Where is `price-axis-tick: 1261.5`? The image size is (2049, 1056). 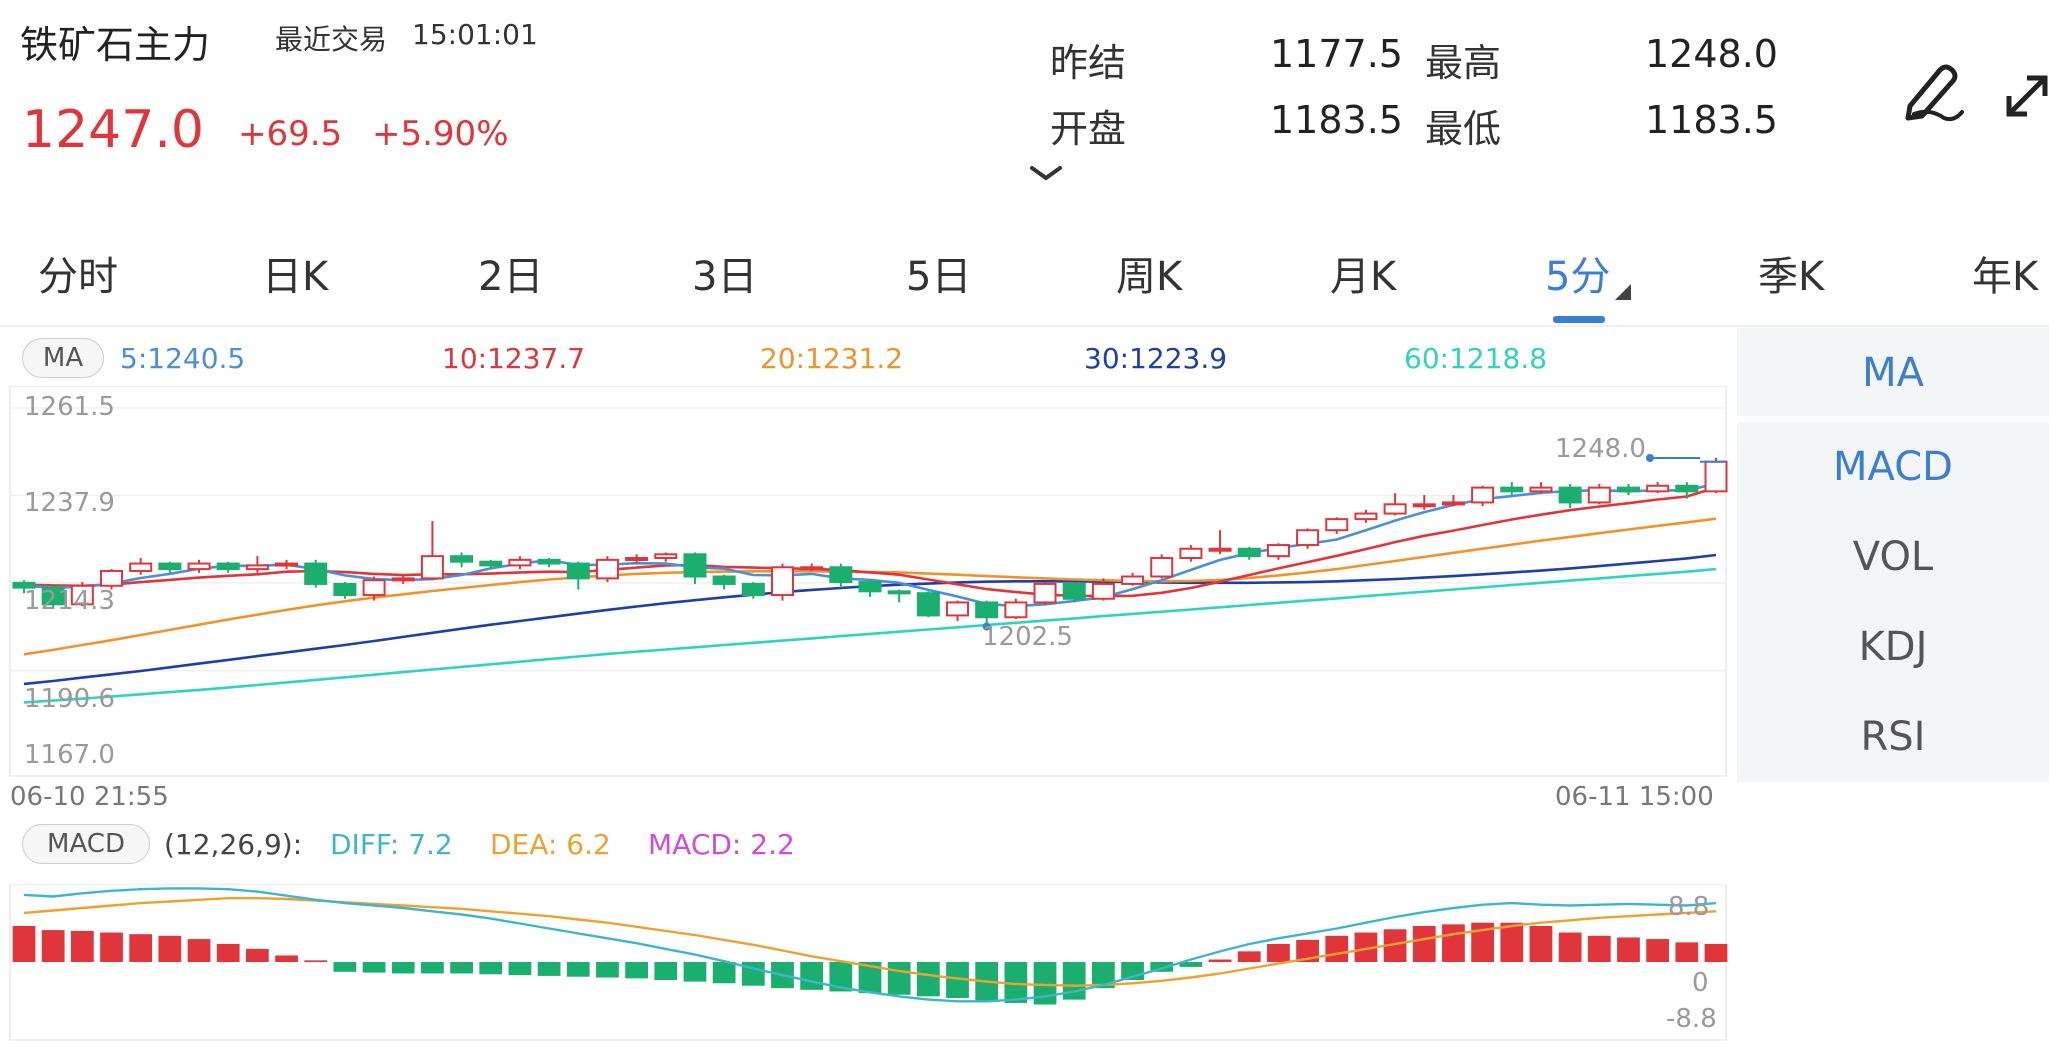
price-axis-tick: 1261.5 is located at coordinates (69, 407).